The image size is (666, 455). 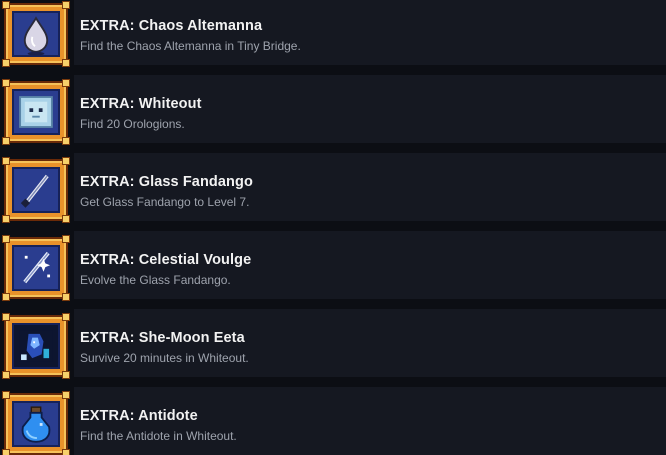 I want to click on achievement-title: EXTRA: Chaos Altemanna, so click(x=171, y=26).